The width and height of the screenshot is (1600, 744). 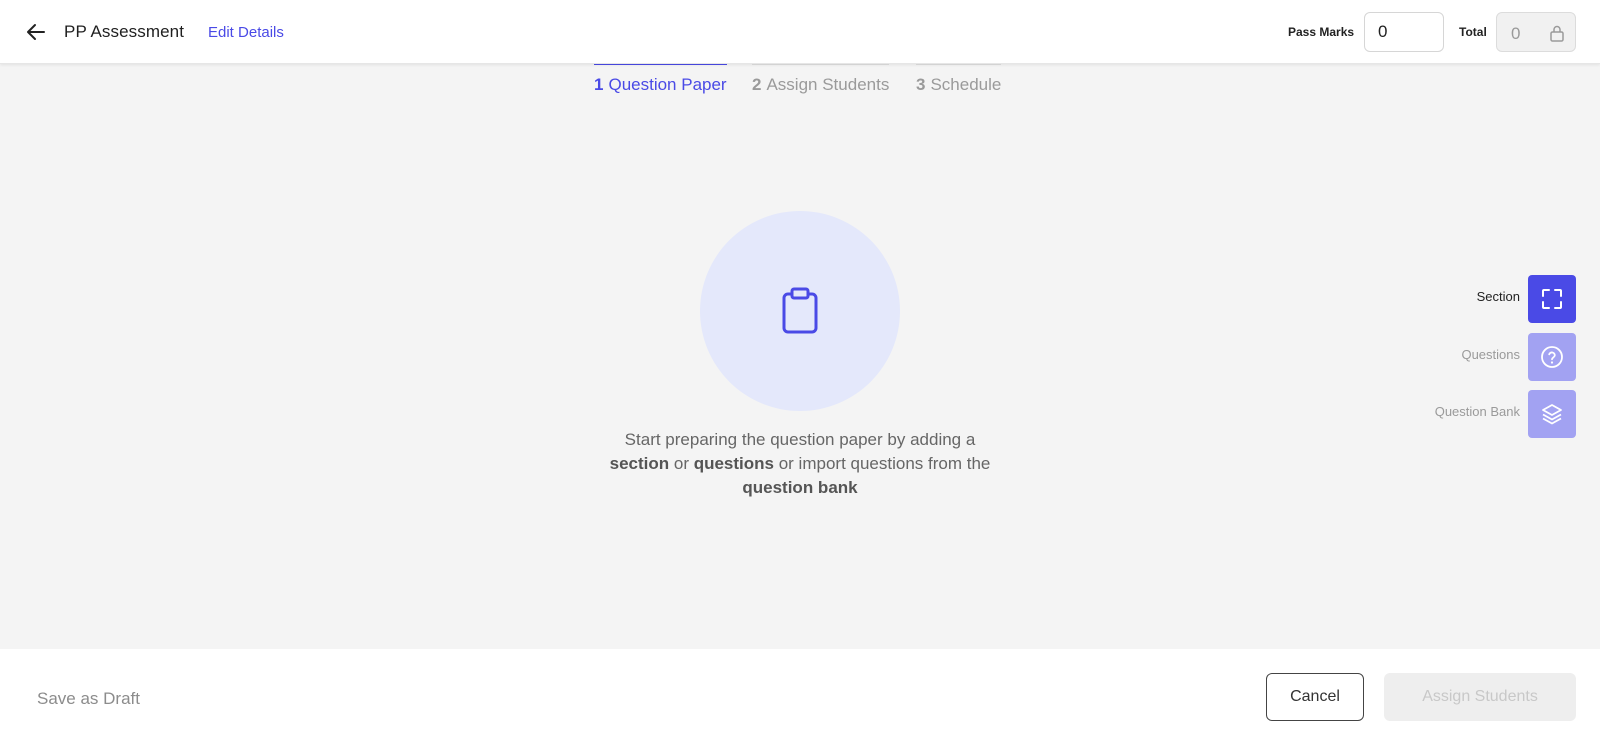 I want to click on step-question-paper: 1 Question Paper, so click(x=660, y=81).